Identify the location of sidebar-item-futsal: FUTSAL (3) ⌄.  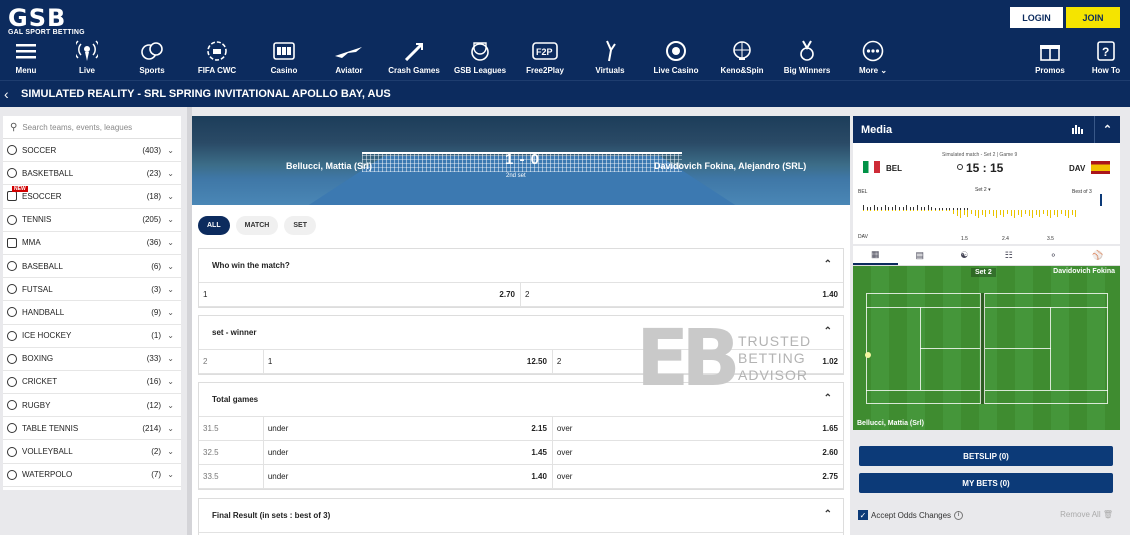
(92, 290).